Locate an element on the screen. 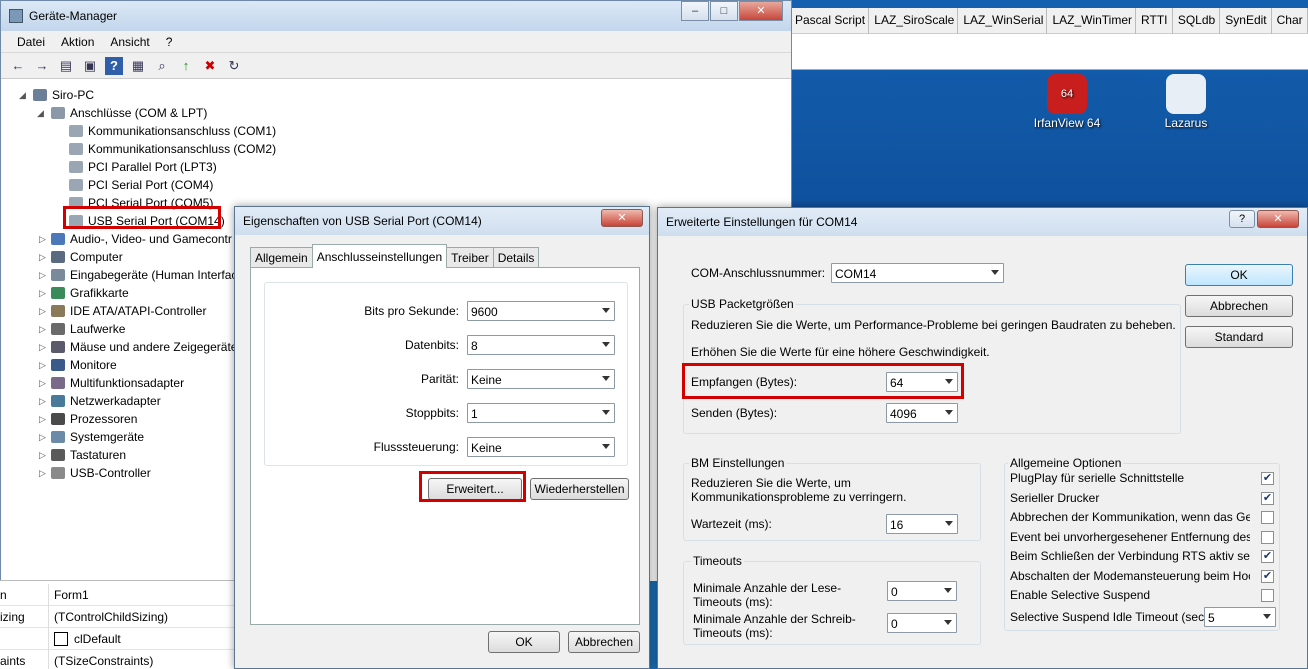 This screenshot has width=1308, height=669. menu-aktion: Aktion is located at coordinates (77, 41).